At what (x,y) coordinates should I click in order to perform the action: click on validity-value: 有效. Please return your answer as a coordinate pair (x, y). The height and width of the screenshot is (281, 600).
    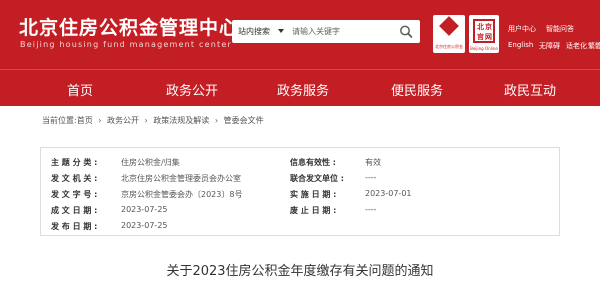
    Looking at the image, I should click on (373, 162).